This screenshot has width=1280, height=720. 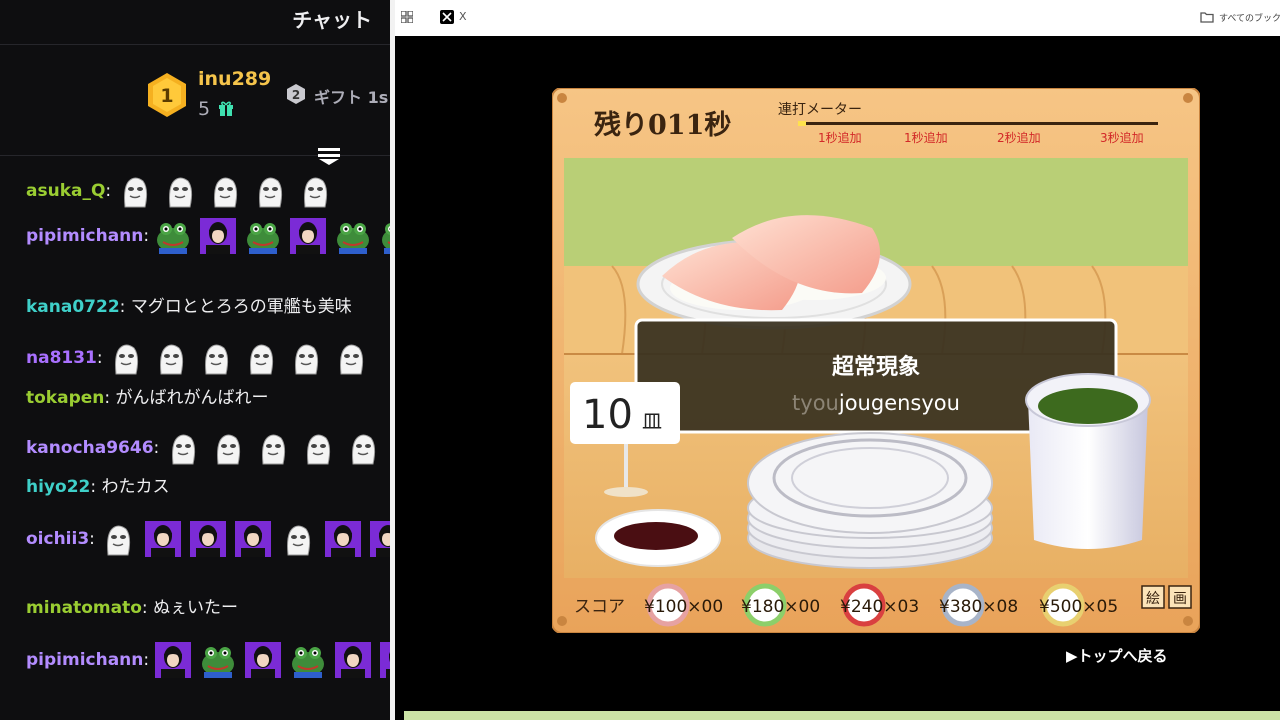 What do you see at coordinates (196, 608) in the screenshot?
I see `chat-message-text: ぬぇいたー` at bounding box center [196, 608].